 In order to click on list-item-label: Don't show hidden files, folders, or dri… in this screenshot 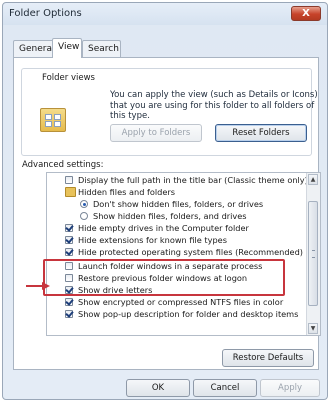, I will do `click(178, 204)`.